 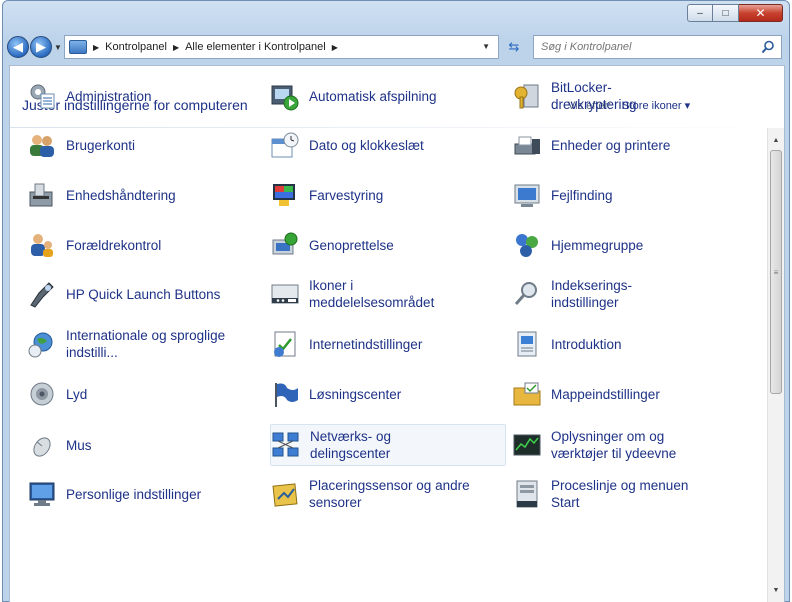 What do you see at coordinates (285, 145) in the screenshot?
I see `date-time-icon` at bounding box center [285, 145].